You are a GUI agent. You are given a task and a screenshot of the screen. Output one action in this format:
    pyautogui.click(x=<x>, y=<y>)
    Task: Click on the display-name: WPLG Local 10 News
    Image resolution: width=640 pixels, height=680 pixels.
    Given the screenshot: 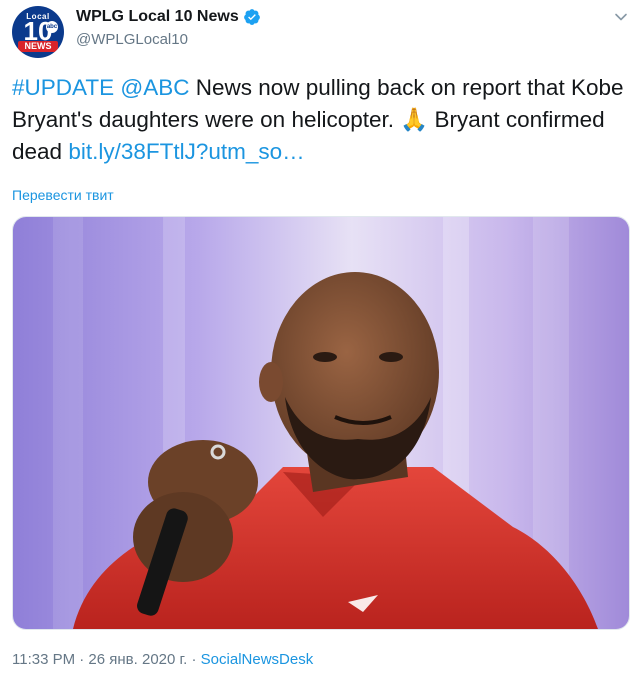 What is the action you would take?
    pyautogui.click(x=157, y=17)
    